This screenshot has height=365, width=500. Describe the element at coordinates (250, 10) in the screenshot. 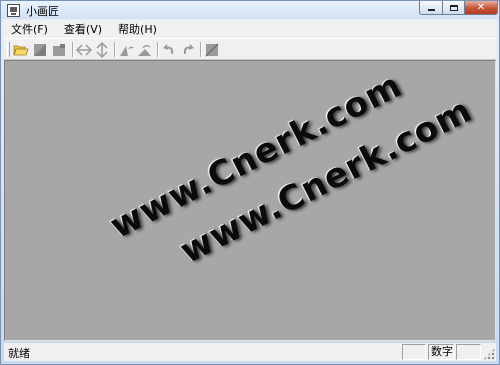

I see `title-bar: 小画匠 ✕` at that location.